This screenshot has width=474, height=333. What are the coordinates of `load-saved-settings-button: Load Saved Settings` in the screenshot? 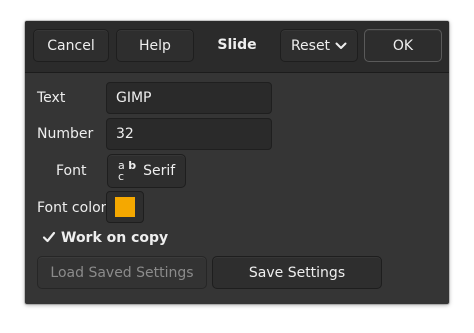 It's located at (122, 272).